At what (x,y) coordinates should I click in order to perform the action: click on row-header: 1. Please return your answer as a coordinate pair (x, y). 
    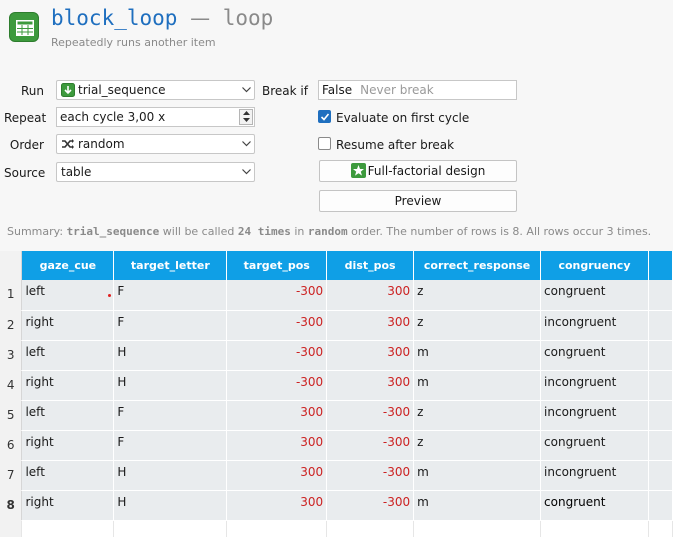
    Looking at the image, I should click on (11, 295).